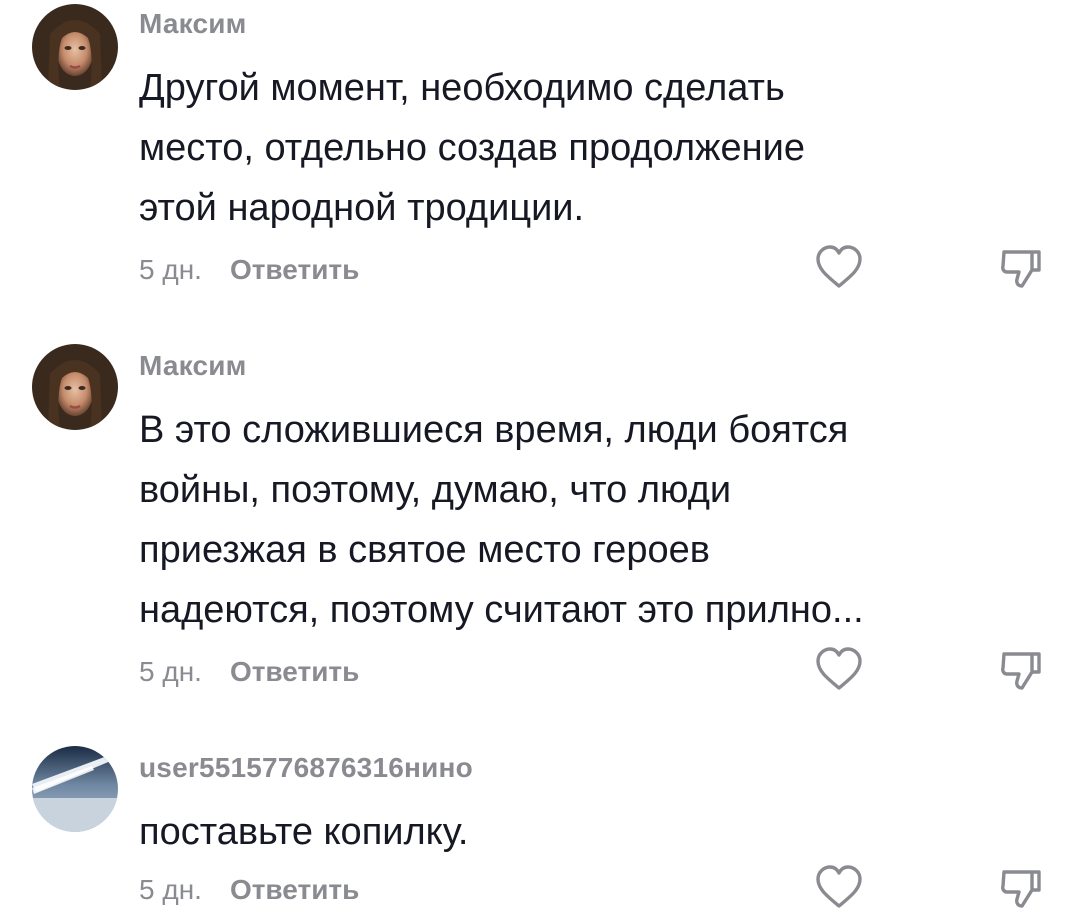 Image resolution: width=1080 pixels, height=917 pixels. What do you see at coordinates (424, 550) in the screenshot?
I see `comment-text-line: приезжая в святое место героев` at bounding box center [424, 550].